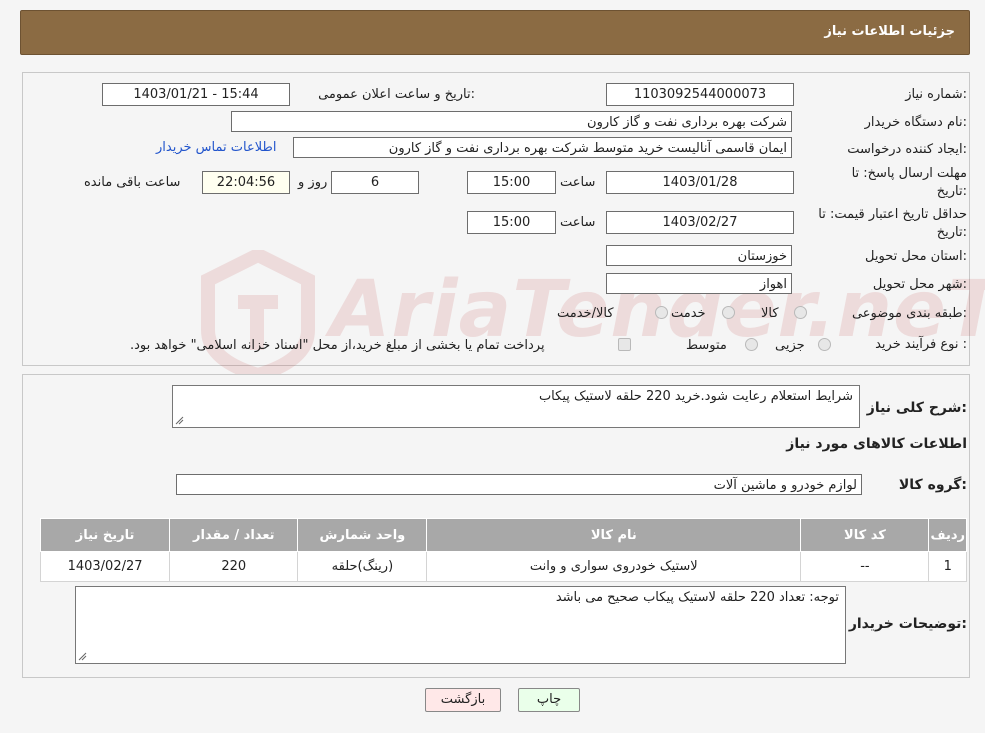  I want to click on province-label: استان محل تحویل:, so click(916, 256).